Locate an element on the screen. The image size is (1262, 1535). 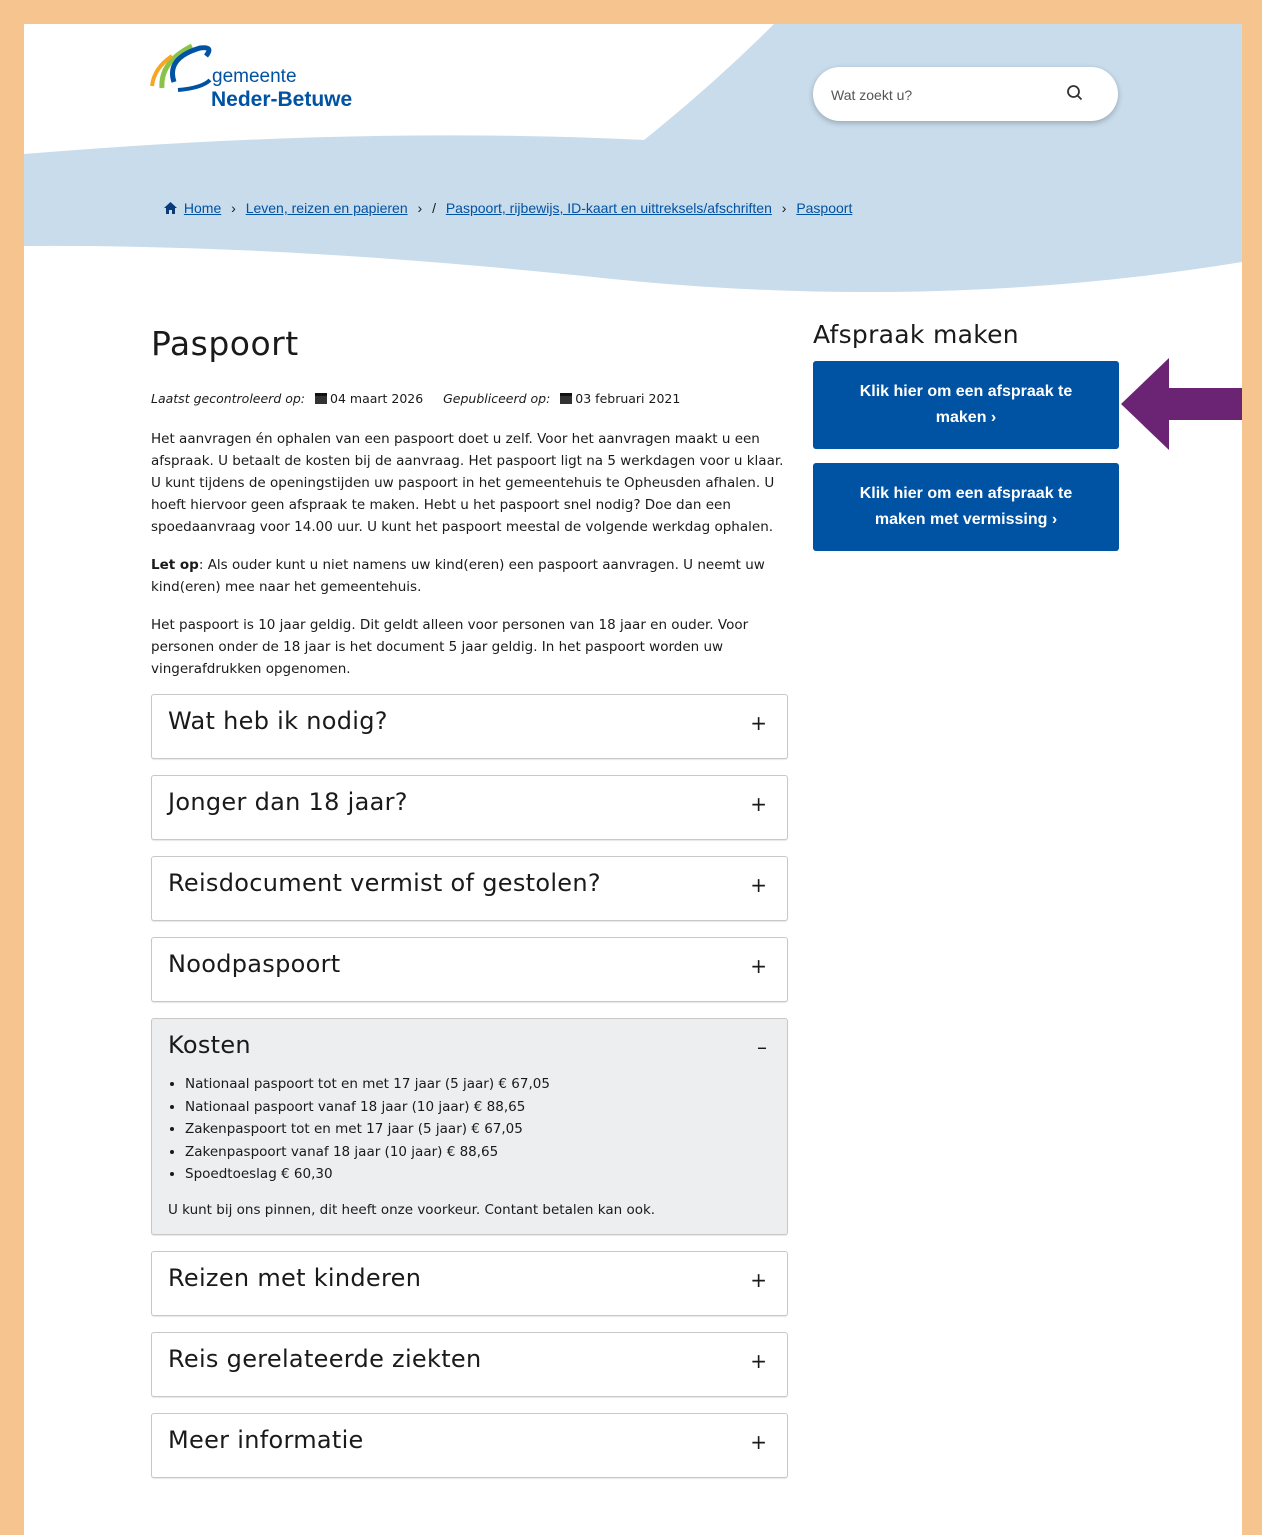
minus-icon: – is located at coordinates (762, 1047).